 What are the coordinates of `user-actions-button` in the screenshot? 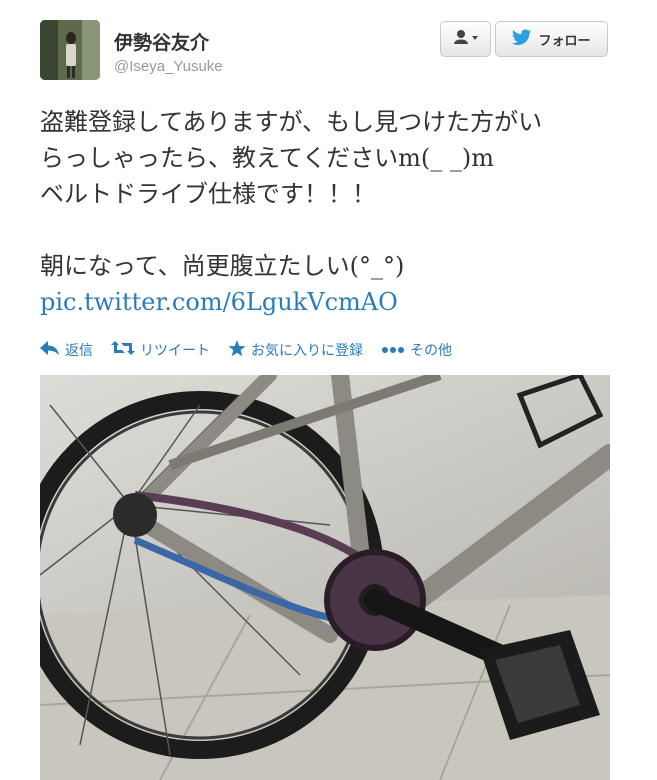 It's located at (465, 39).